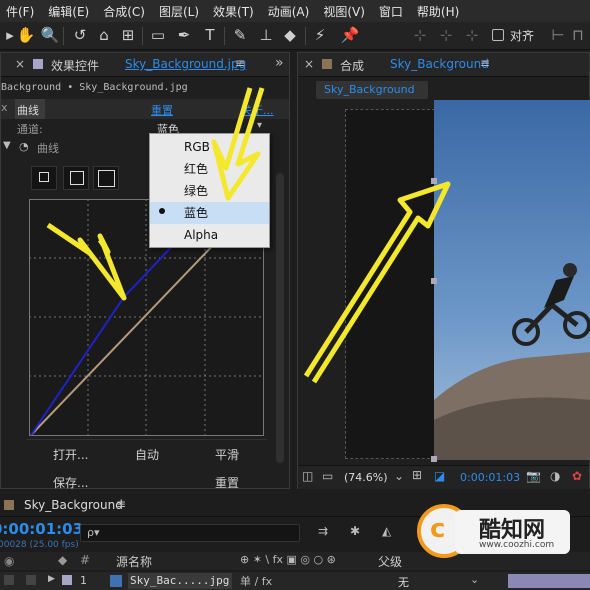 The height and width of the screenshot is (590, 590). Describe the element at coordinates (517, 545) in the screenshot. I see `watermark-url: www.coozhi.com` at that location.